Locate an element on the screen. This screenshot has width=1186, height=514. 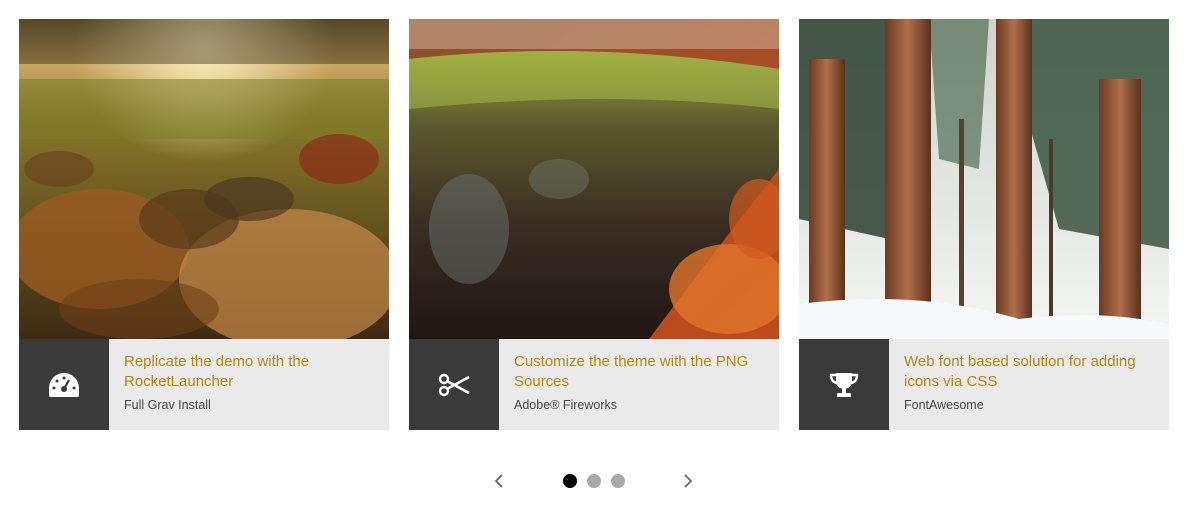
trophy-icon-box is located at coordinates (844, 384).